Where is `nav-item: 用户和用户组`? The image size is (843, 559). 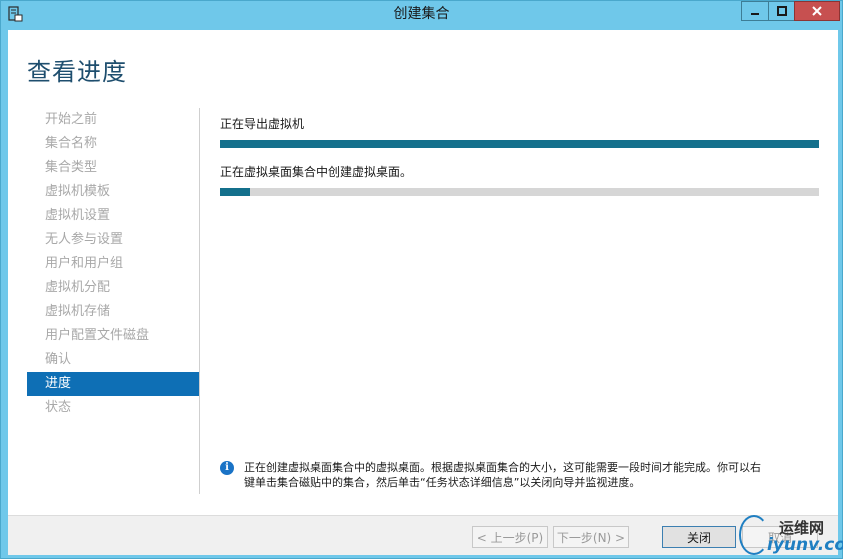
nav-item: 用户和用户组 is located at coordinates (113, 264).